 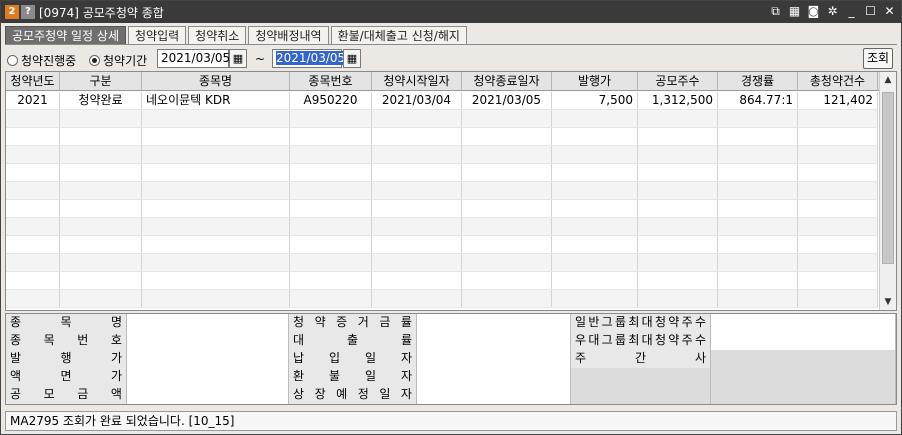 I want to click on col-header-year: 청약년도, so click(x=33, y=81).